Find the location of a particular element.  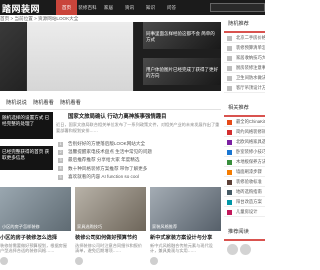

nav-item-decor-wiki: 装修百科 is located at coordinates (87, 7).